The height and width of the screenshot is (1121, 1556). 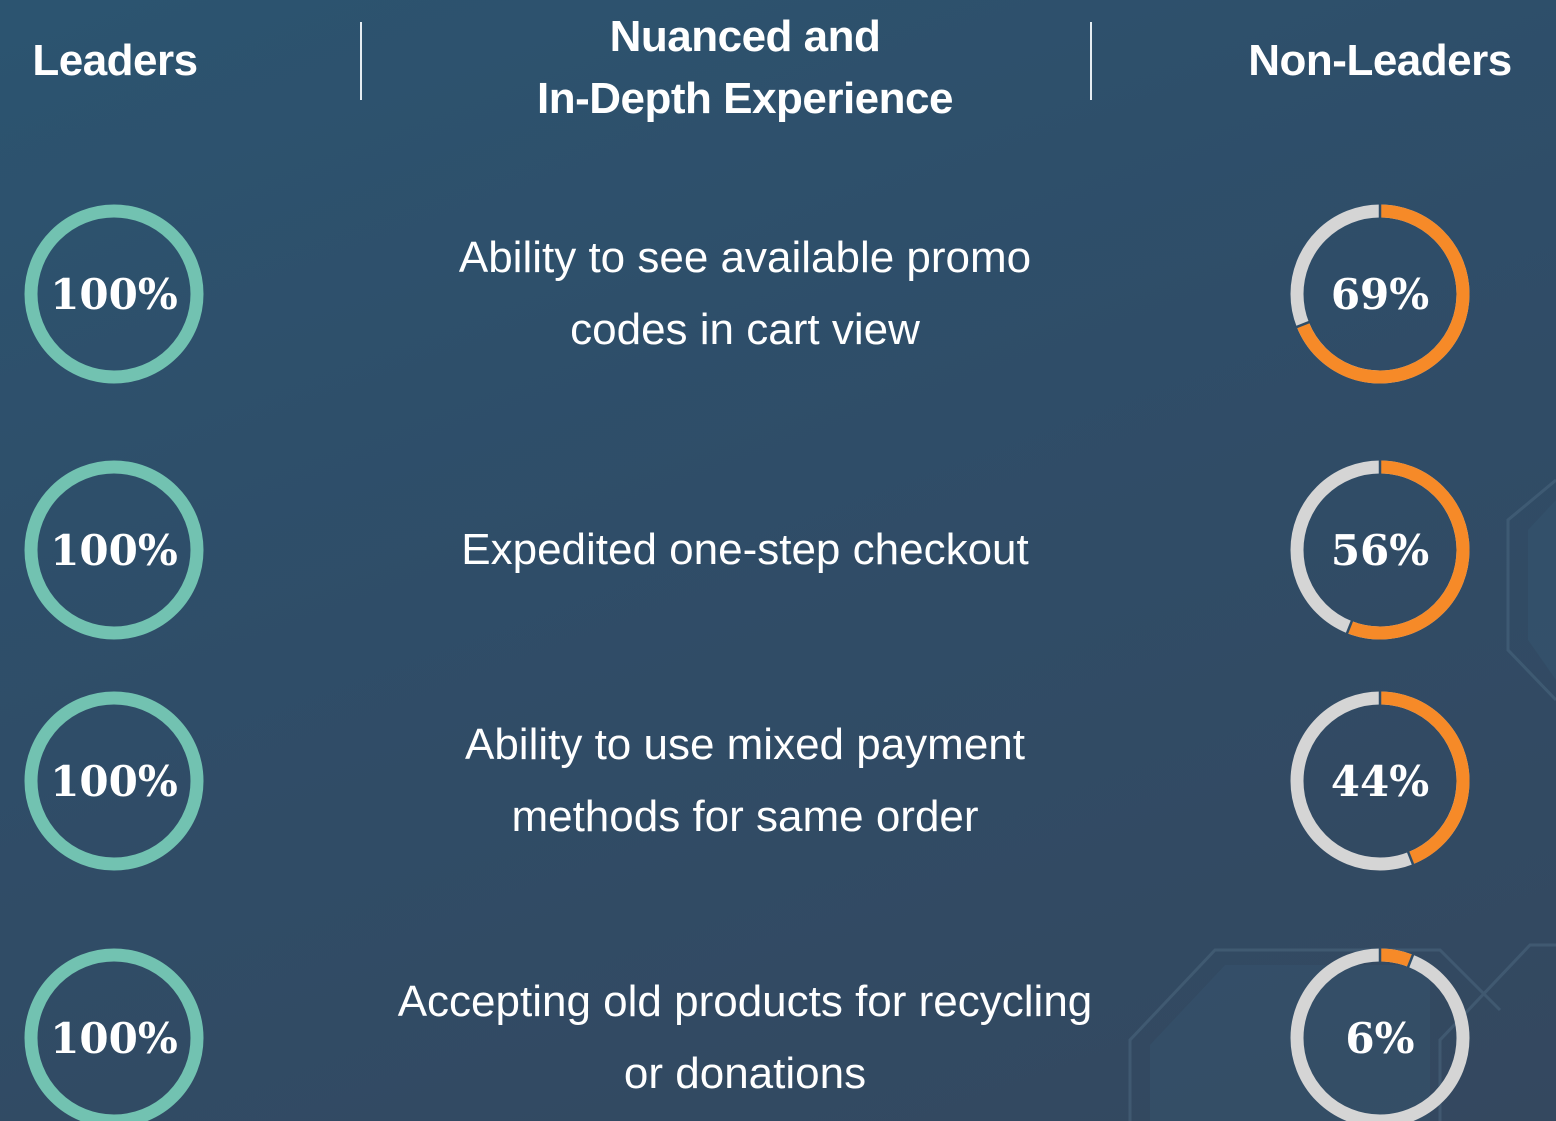 What do you see at coordinates (1380, 294) in the screenshot?
I see `non-leaders-percent-label: 69%` at bounding box center [1380, 294].